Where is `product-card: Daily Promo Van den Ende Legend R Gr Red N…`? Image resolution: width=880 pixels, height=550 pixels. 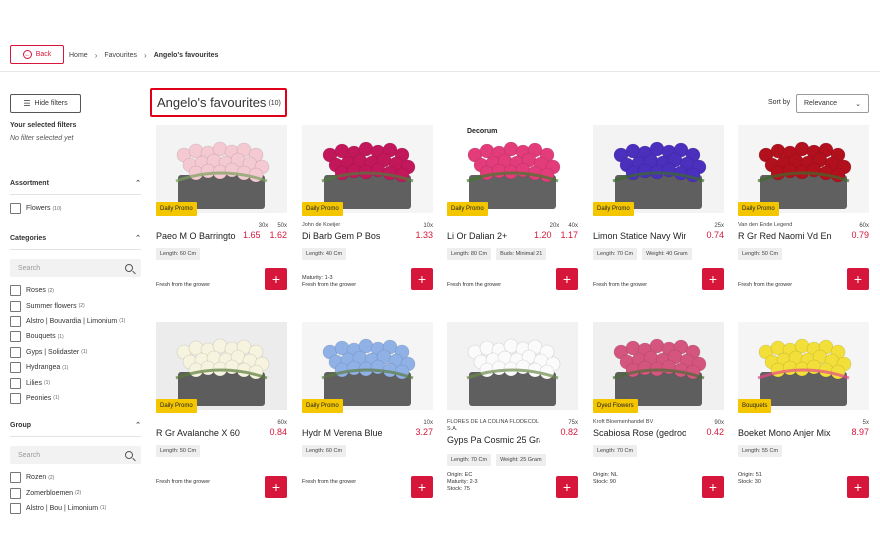 product-card: Daily Promo Van den Ende Legend R Gr Red N… is located at coordinates (803, 220).